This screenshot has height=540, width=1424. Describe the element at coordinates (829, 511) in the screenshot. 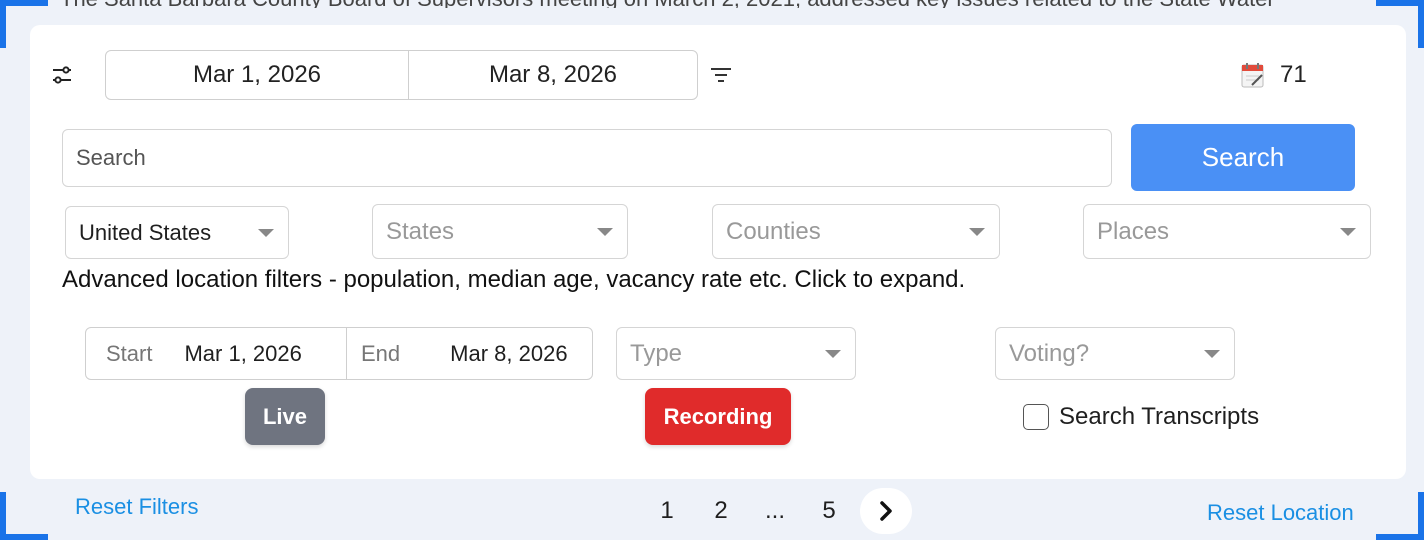

I see `page-5-button: 5` at that location.